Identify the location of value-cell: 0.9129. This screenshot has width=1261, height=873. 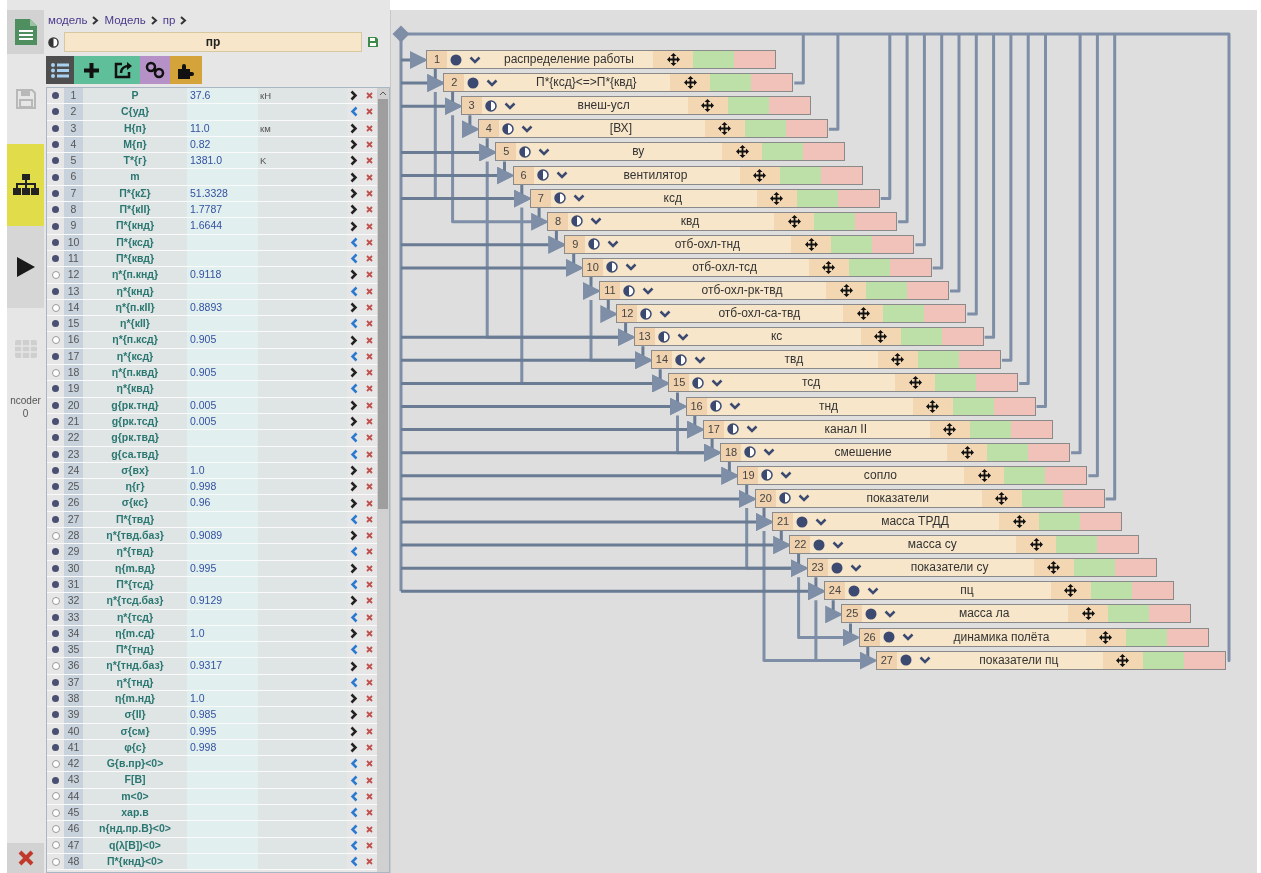
(222, 601).